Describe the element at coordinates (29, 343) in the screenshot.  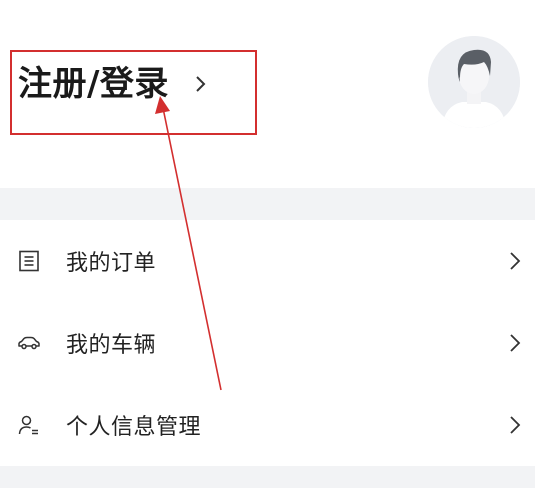
I see `car-icon` at that location.